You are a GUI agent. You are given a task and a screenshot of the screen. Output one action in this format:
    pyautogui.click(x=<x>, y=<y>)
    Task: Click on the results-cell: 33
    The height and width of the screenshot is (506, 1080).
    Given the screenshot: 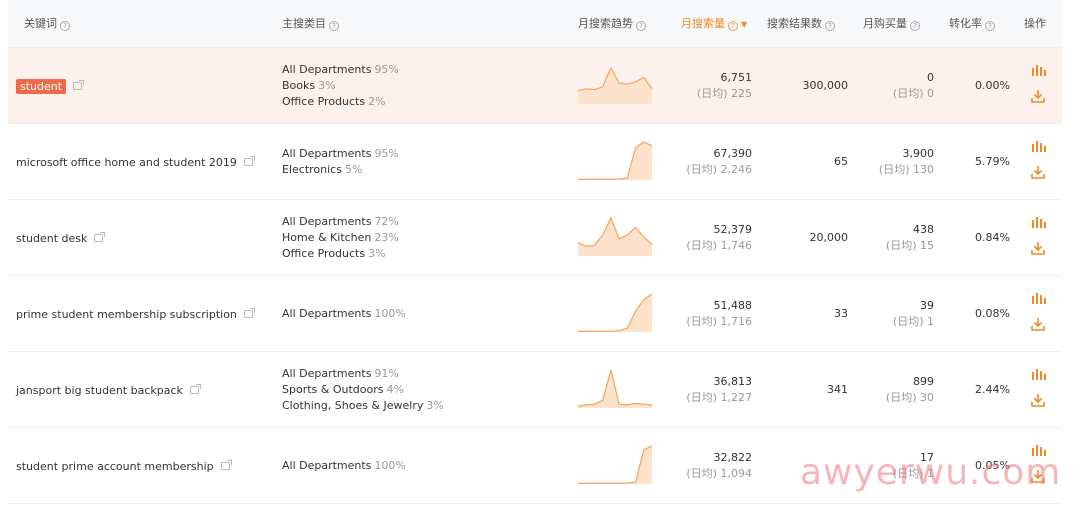 What is the action you would take?
    pyautogui.click(x=803, y=314)
    